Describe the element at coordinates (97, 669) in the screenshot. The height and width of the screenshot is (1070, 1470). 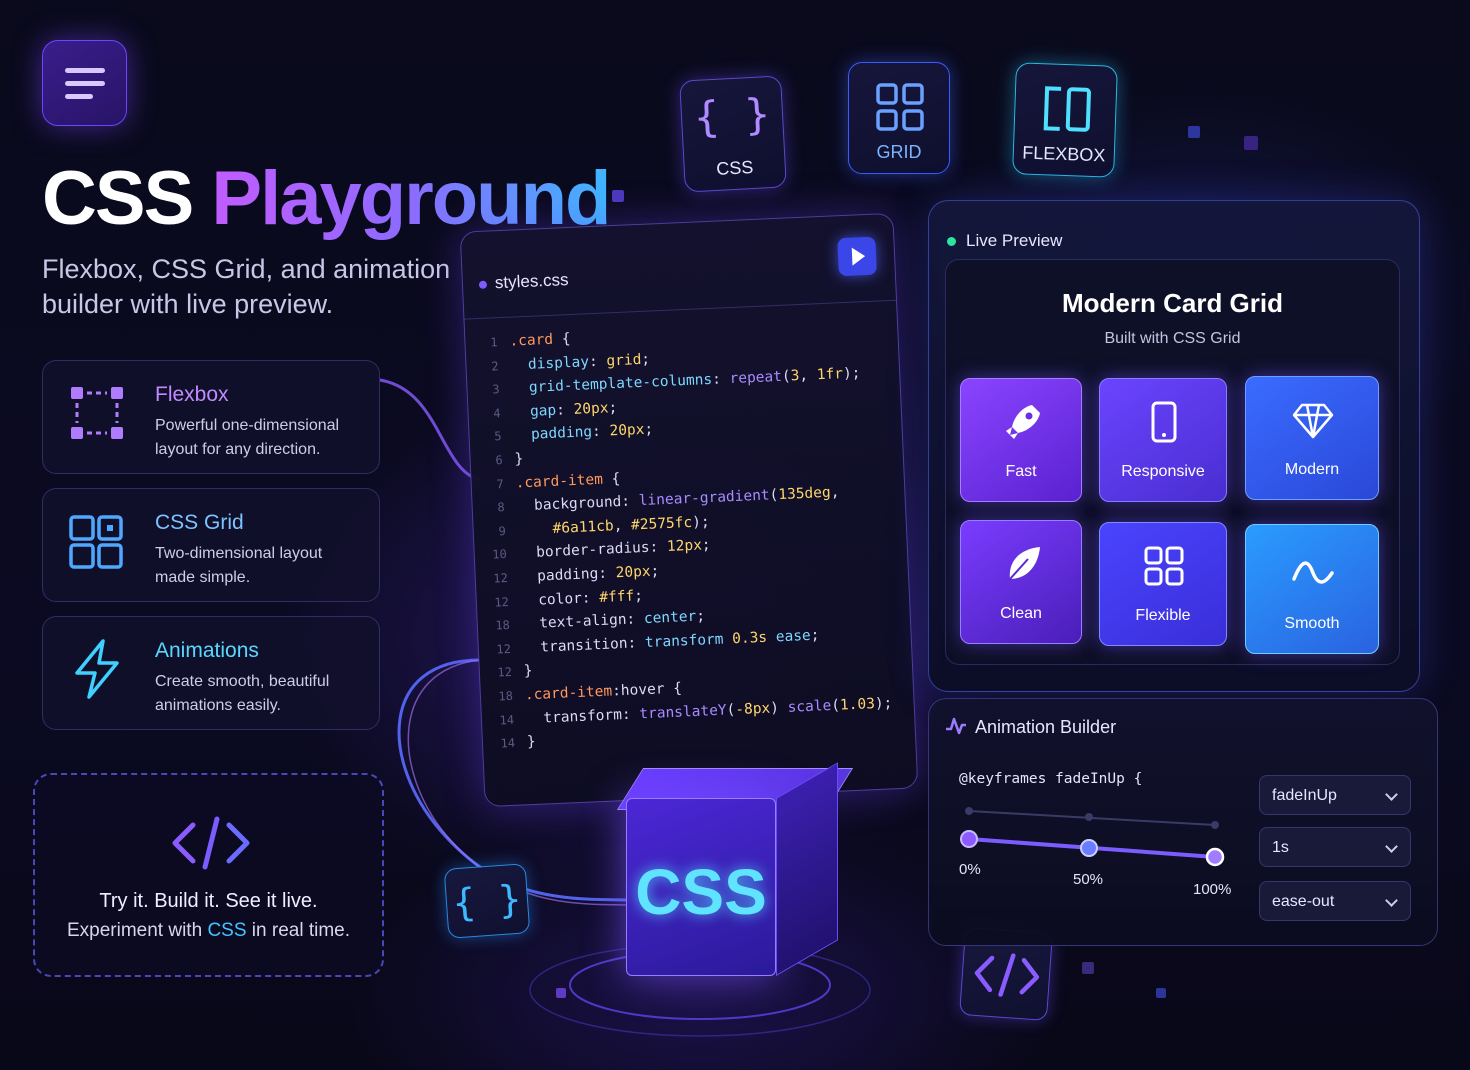
I see `lightning-icon` at that location.